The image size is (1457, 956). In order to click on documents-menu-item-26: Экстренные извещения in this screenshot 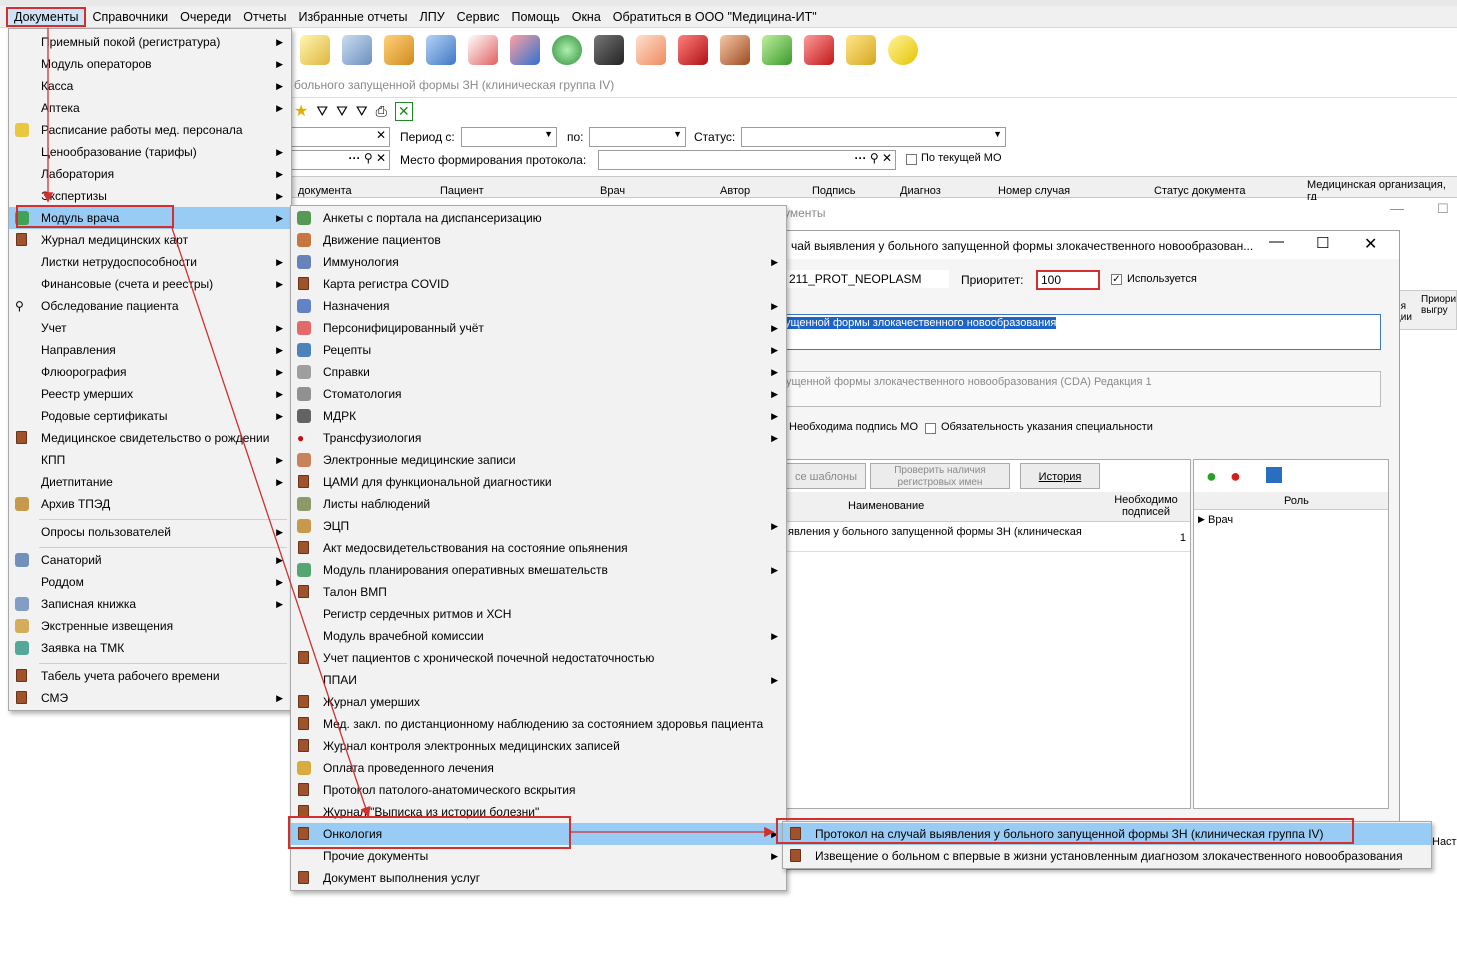, I will do `click(150, 626)`.